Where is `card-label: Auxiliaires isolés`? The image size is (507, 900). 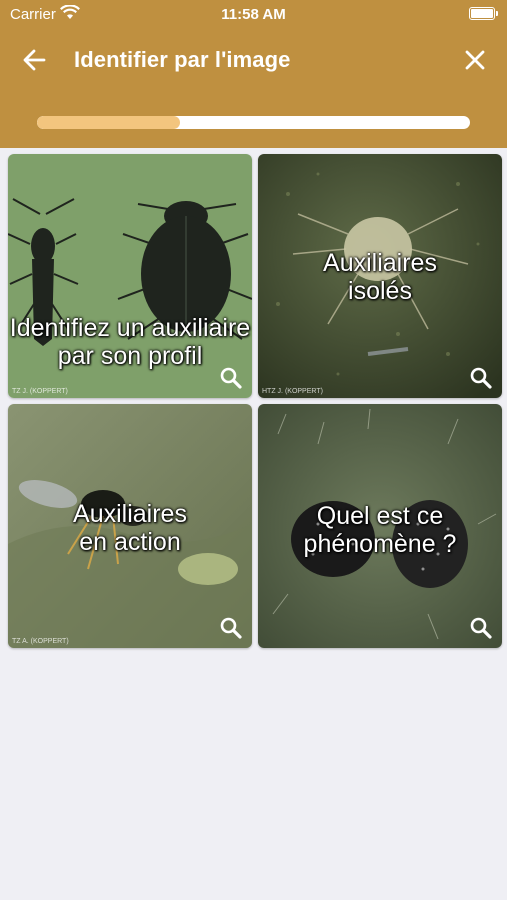 card-label: Auxiliaires isolés is located at coordinates (380, 277).